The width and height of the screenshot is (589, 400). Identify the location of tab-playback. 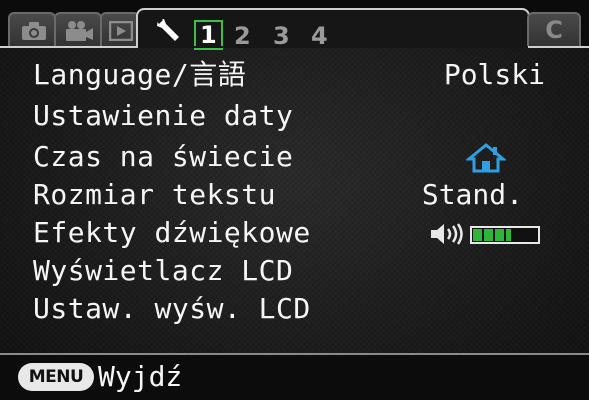
(120, 29).